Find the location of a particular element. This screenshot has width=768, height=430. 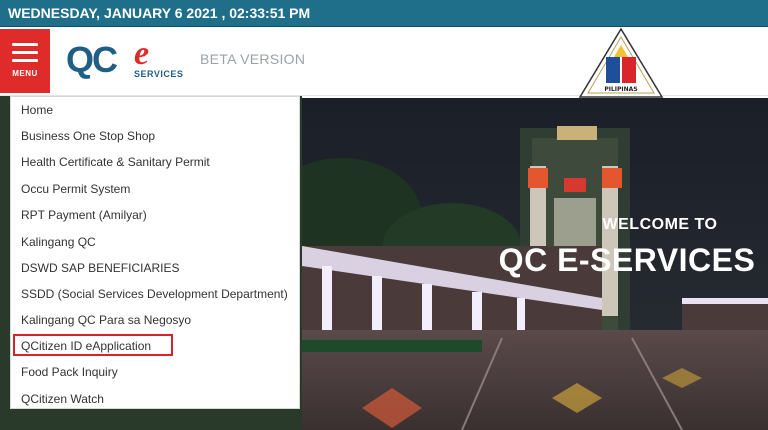

menu-item-rpt-payment: RPT Payment (Amilyar) is located at coordinates (84, 215).